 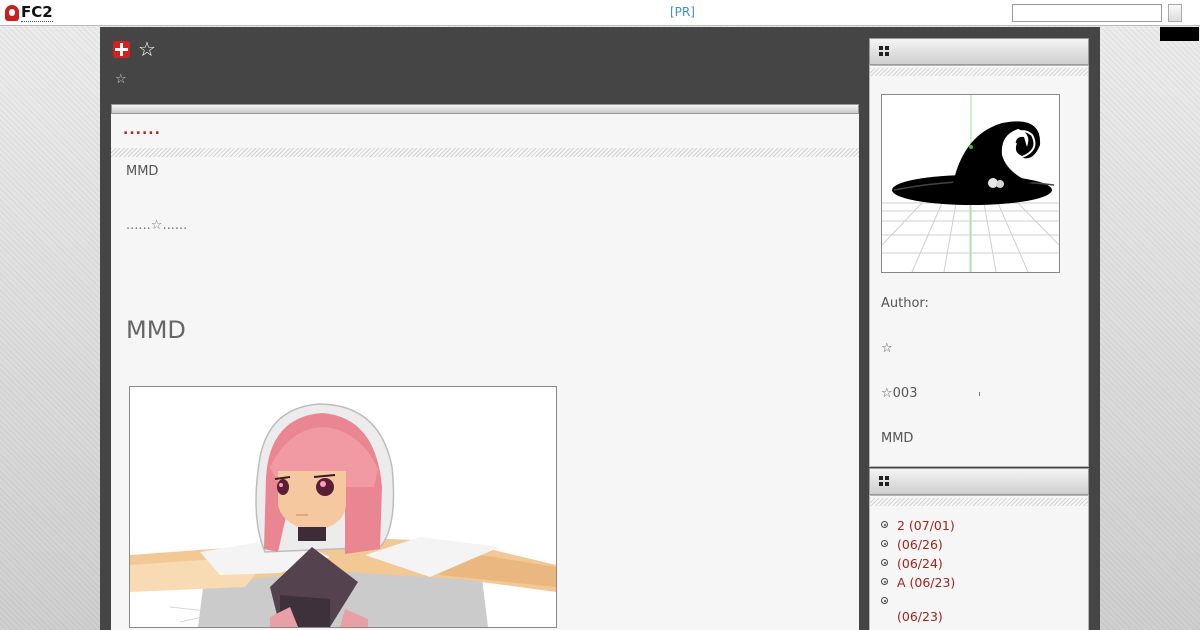 What do you see at coordinates (920, 544) in the screenshot?
I see `recent-entry-link: (06/26)` at bounding box center [920, 544].